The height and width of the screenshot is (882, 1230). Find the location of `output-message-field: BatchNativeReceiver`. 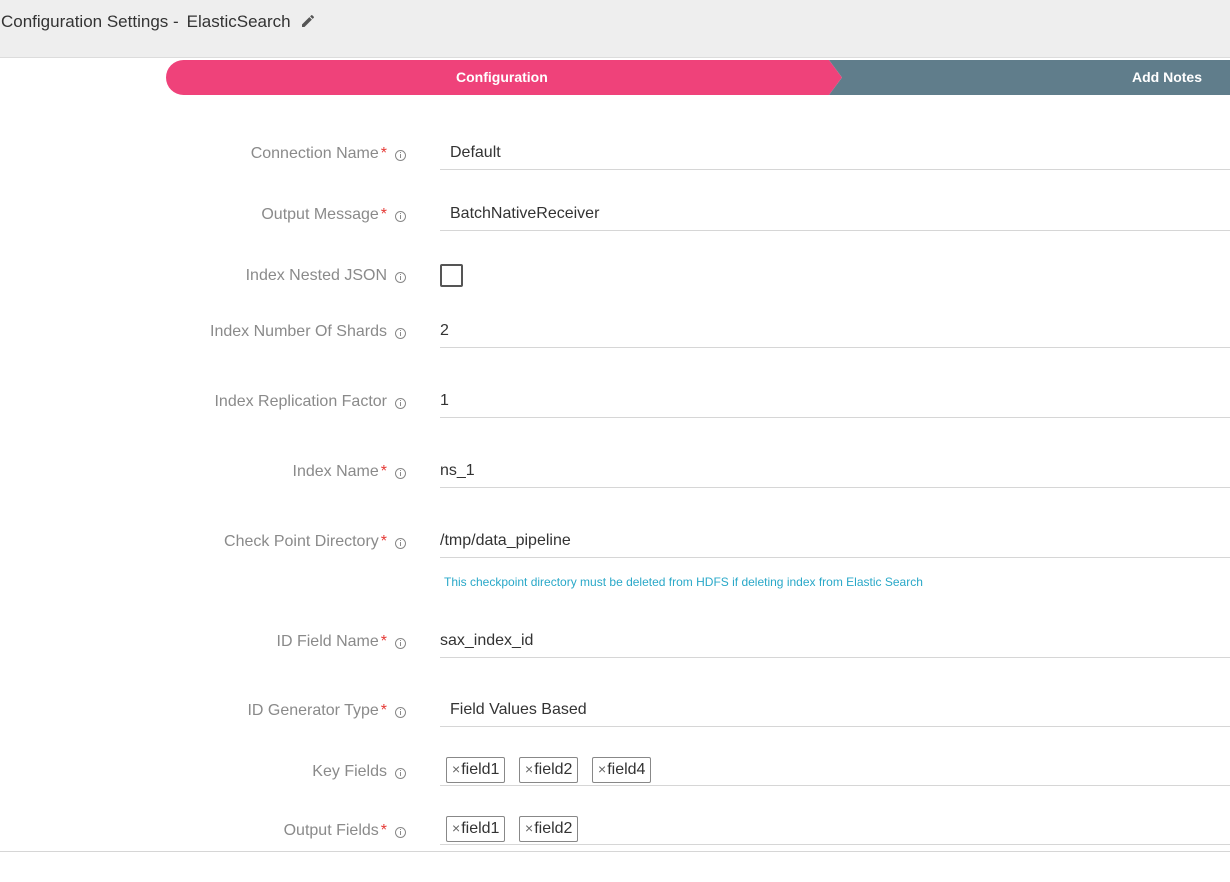

output-message-field: BatchNativeReceiver is located at coordinates (835, 215).